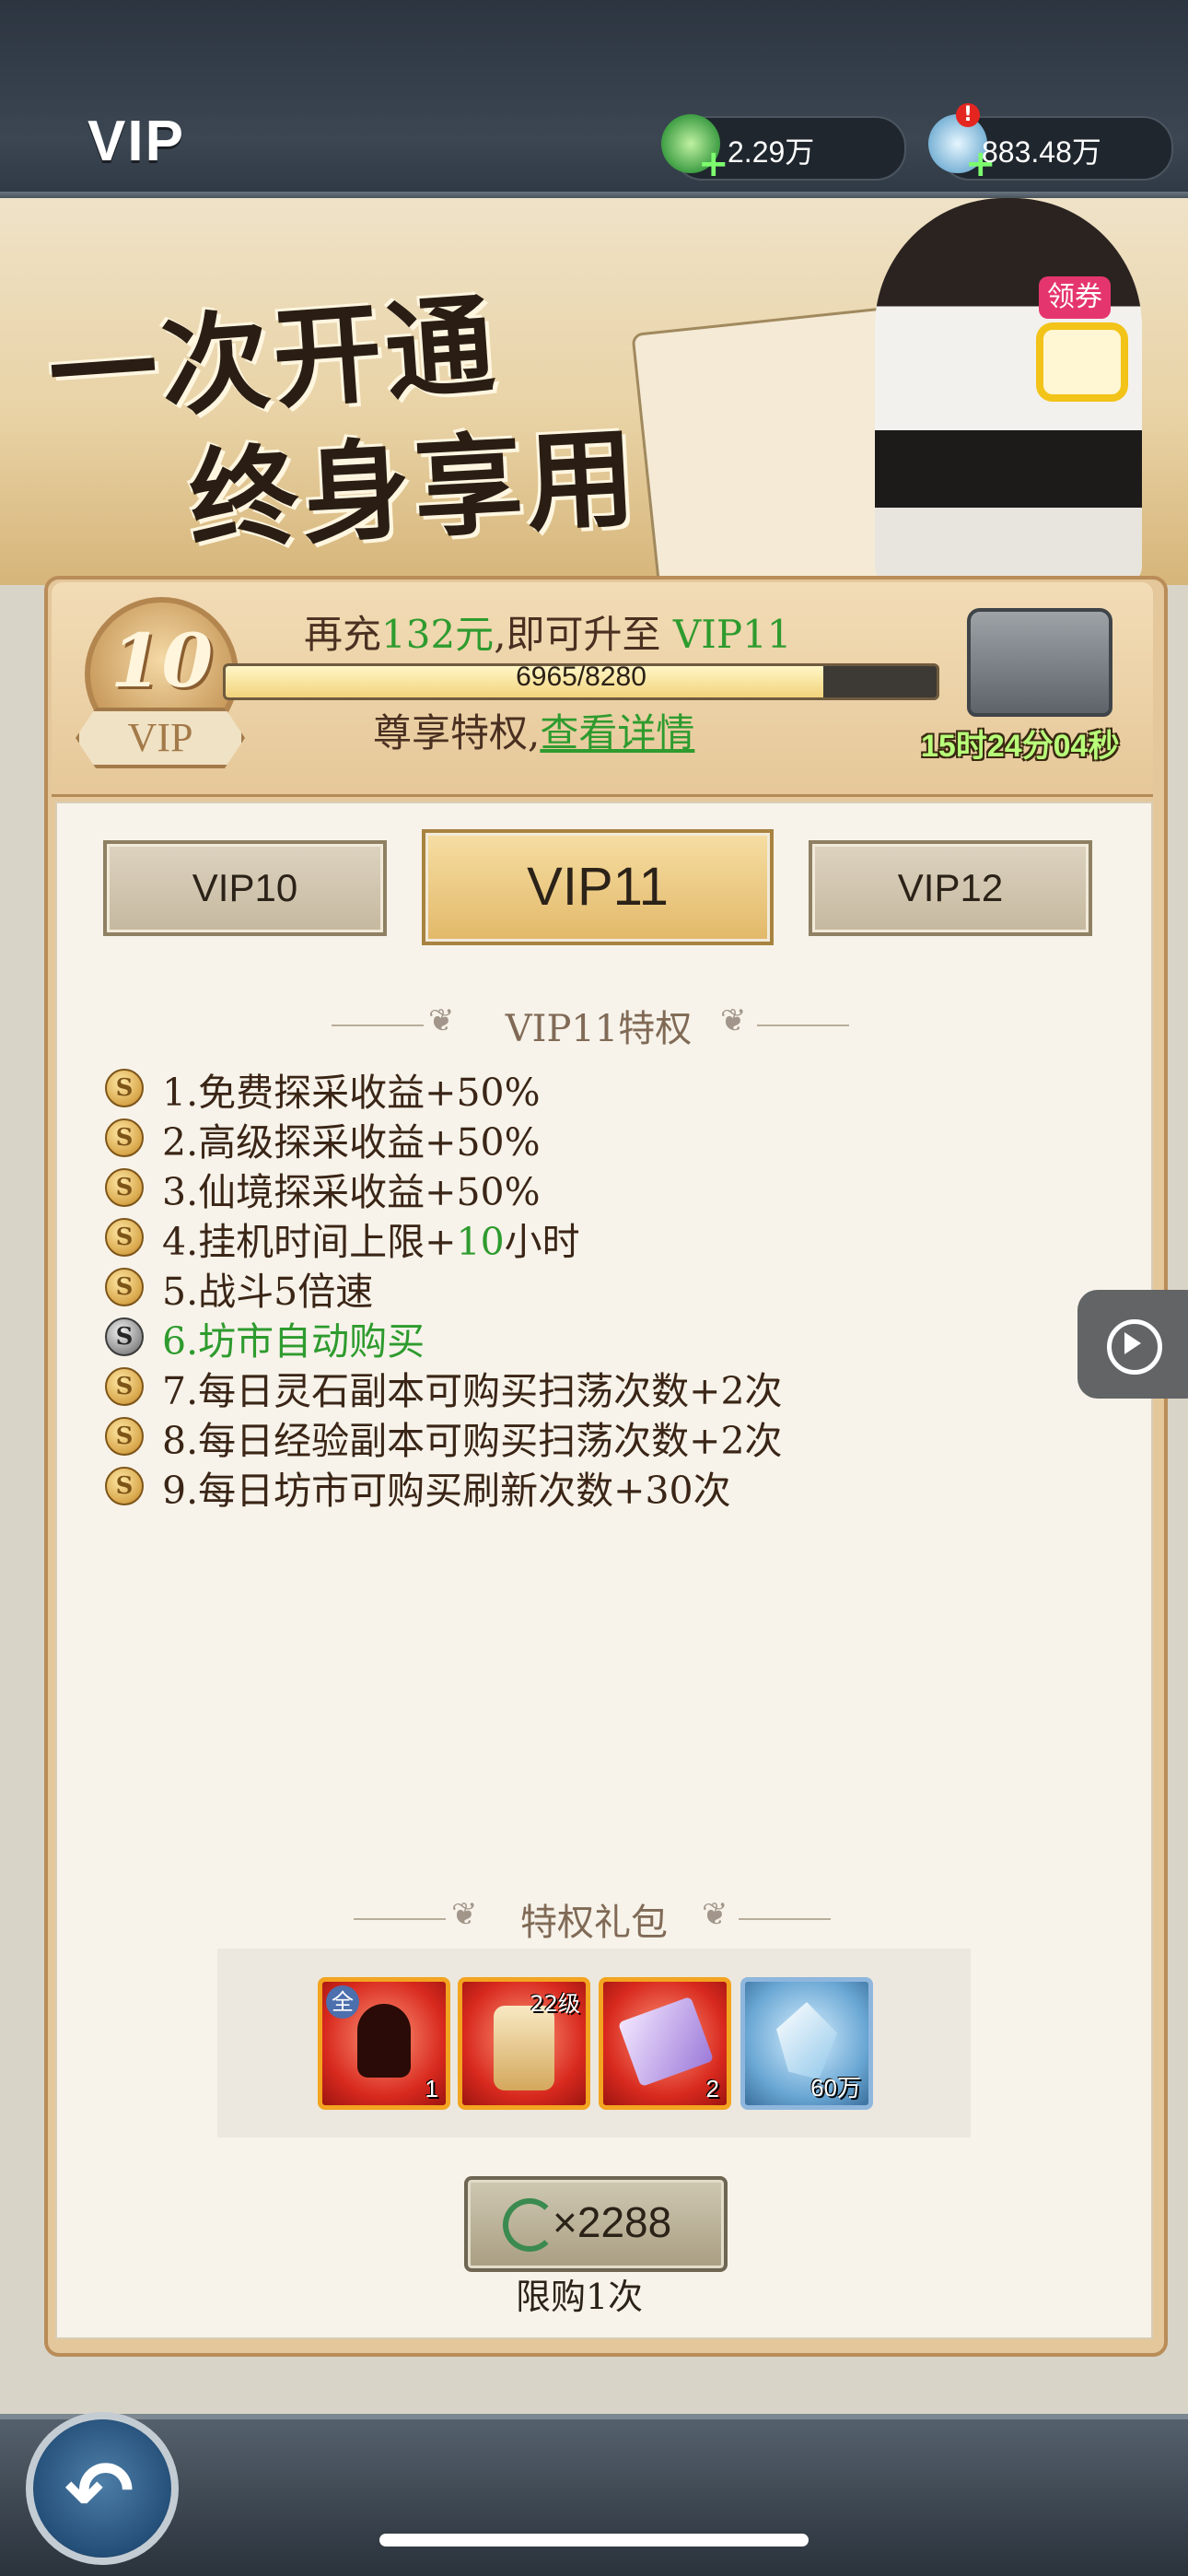 Image resolution: width=1188 pixels, height=2576 pixels. Describe the element at coordinates (951, 888) in the screenshot. I see `tab-vip12: VIP12` at that location.